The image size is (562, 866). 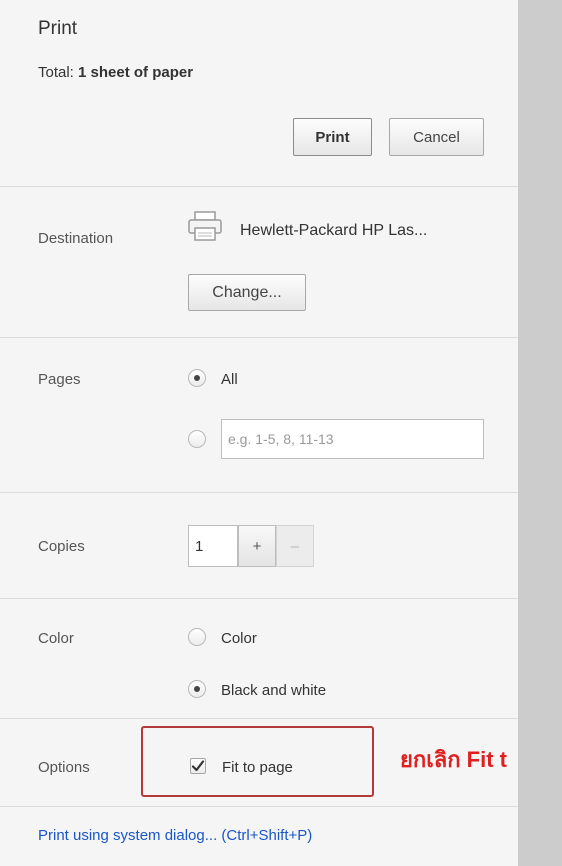 I want to click on print-button: Print, so click(x=332, y=137).